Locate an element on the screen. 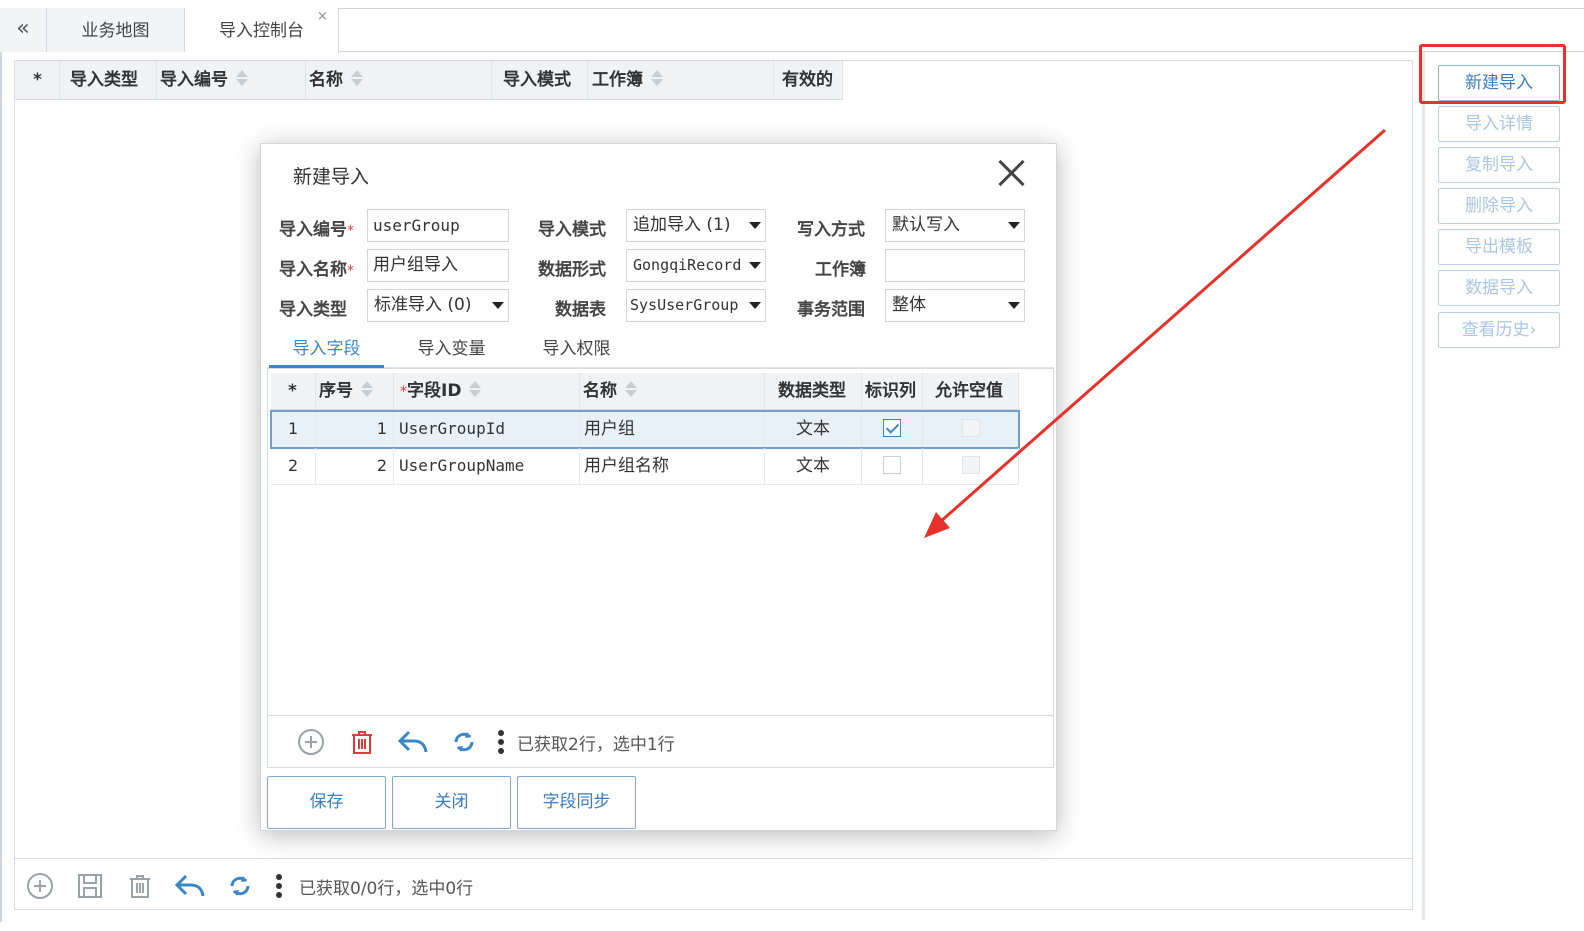  annotation-arrow is located at coordinates (1155, 333).